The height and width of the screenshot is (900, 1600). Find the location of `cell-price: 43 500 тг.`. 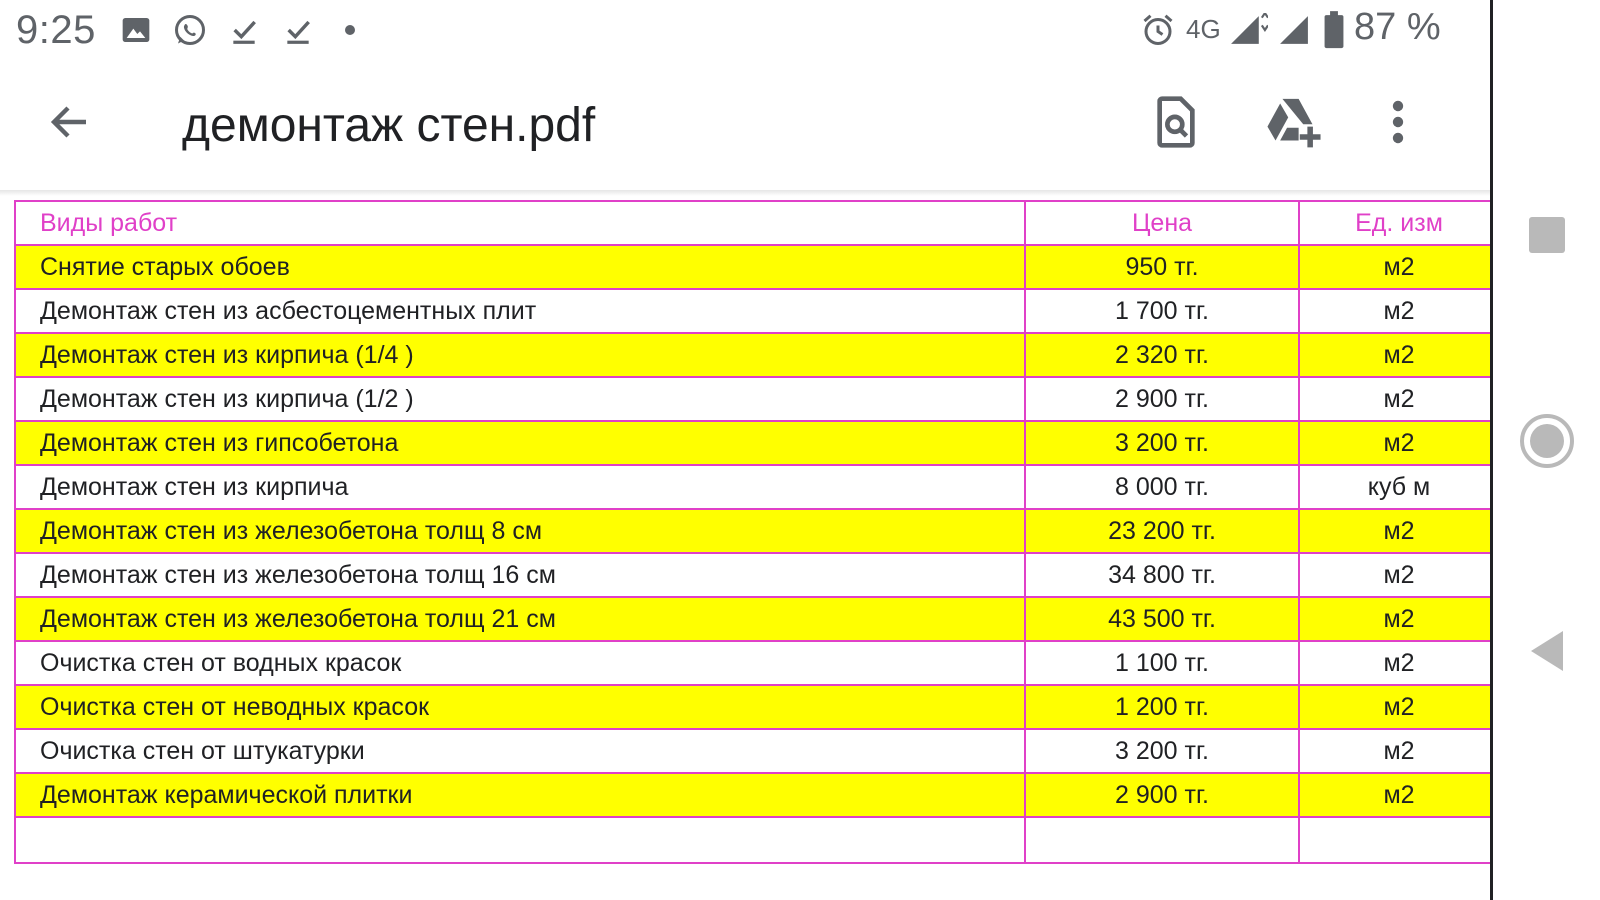

cell-price: 43 500 тг. is located at coordinates (1162, 619).